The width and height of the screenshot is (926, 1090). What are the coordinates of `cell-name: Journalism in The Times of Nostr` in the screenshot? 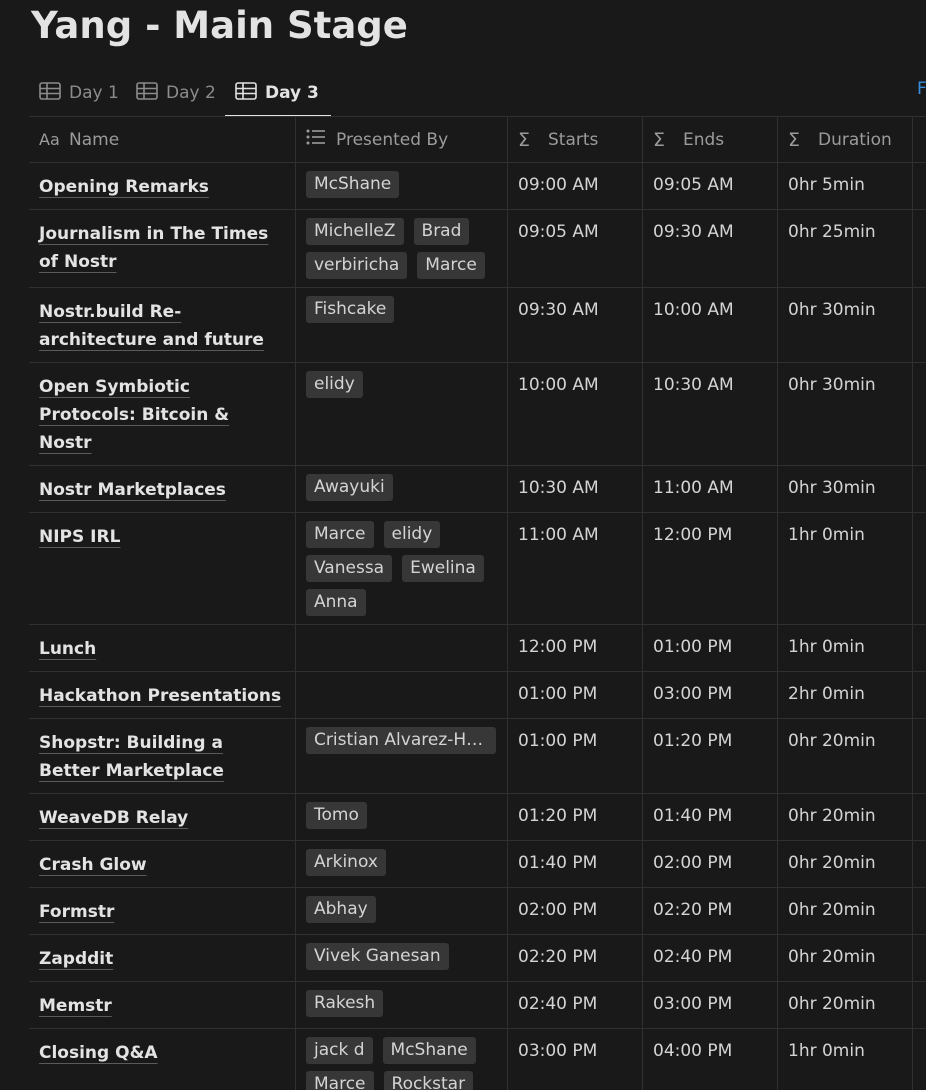 It's located at (162, 248).